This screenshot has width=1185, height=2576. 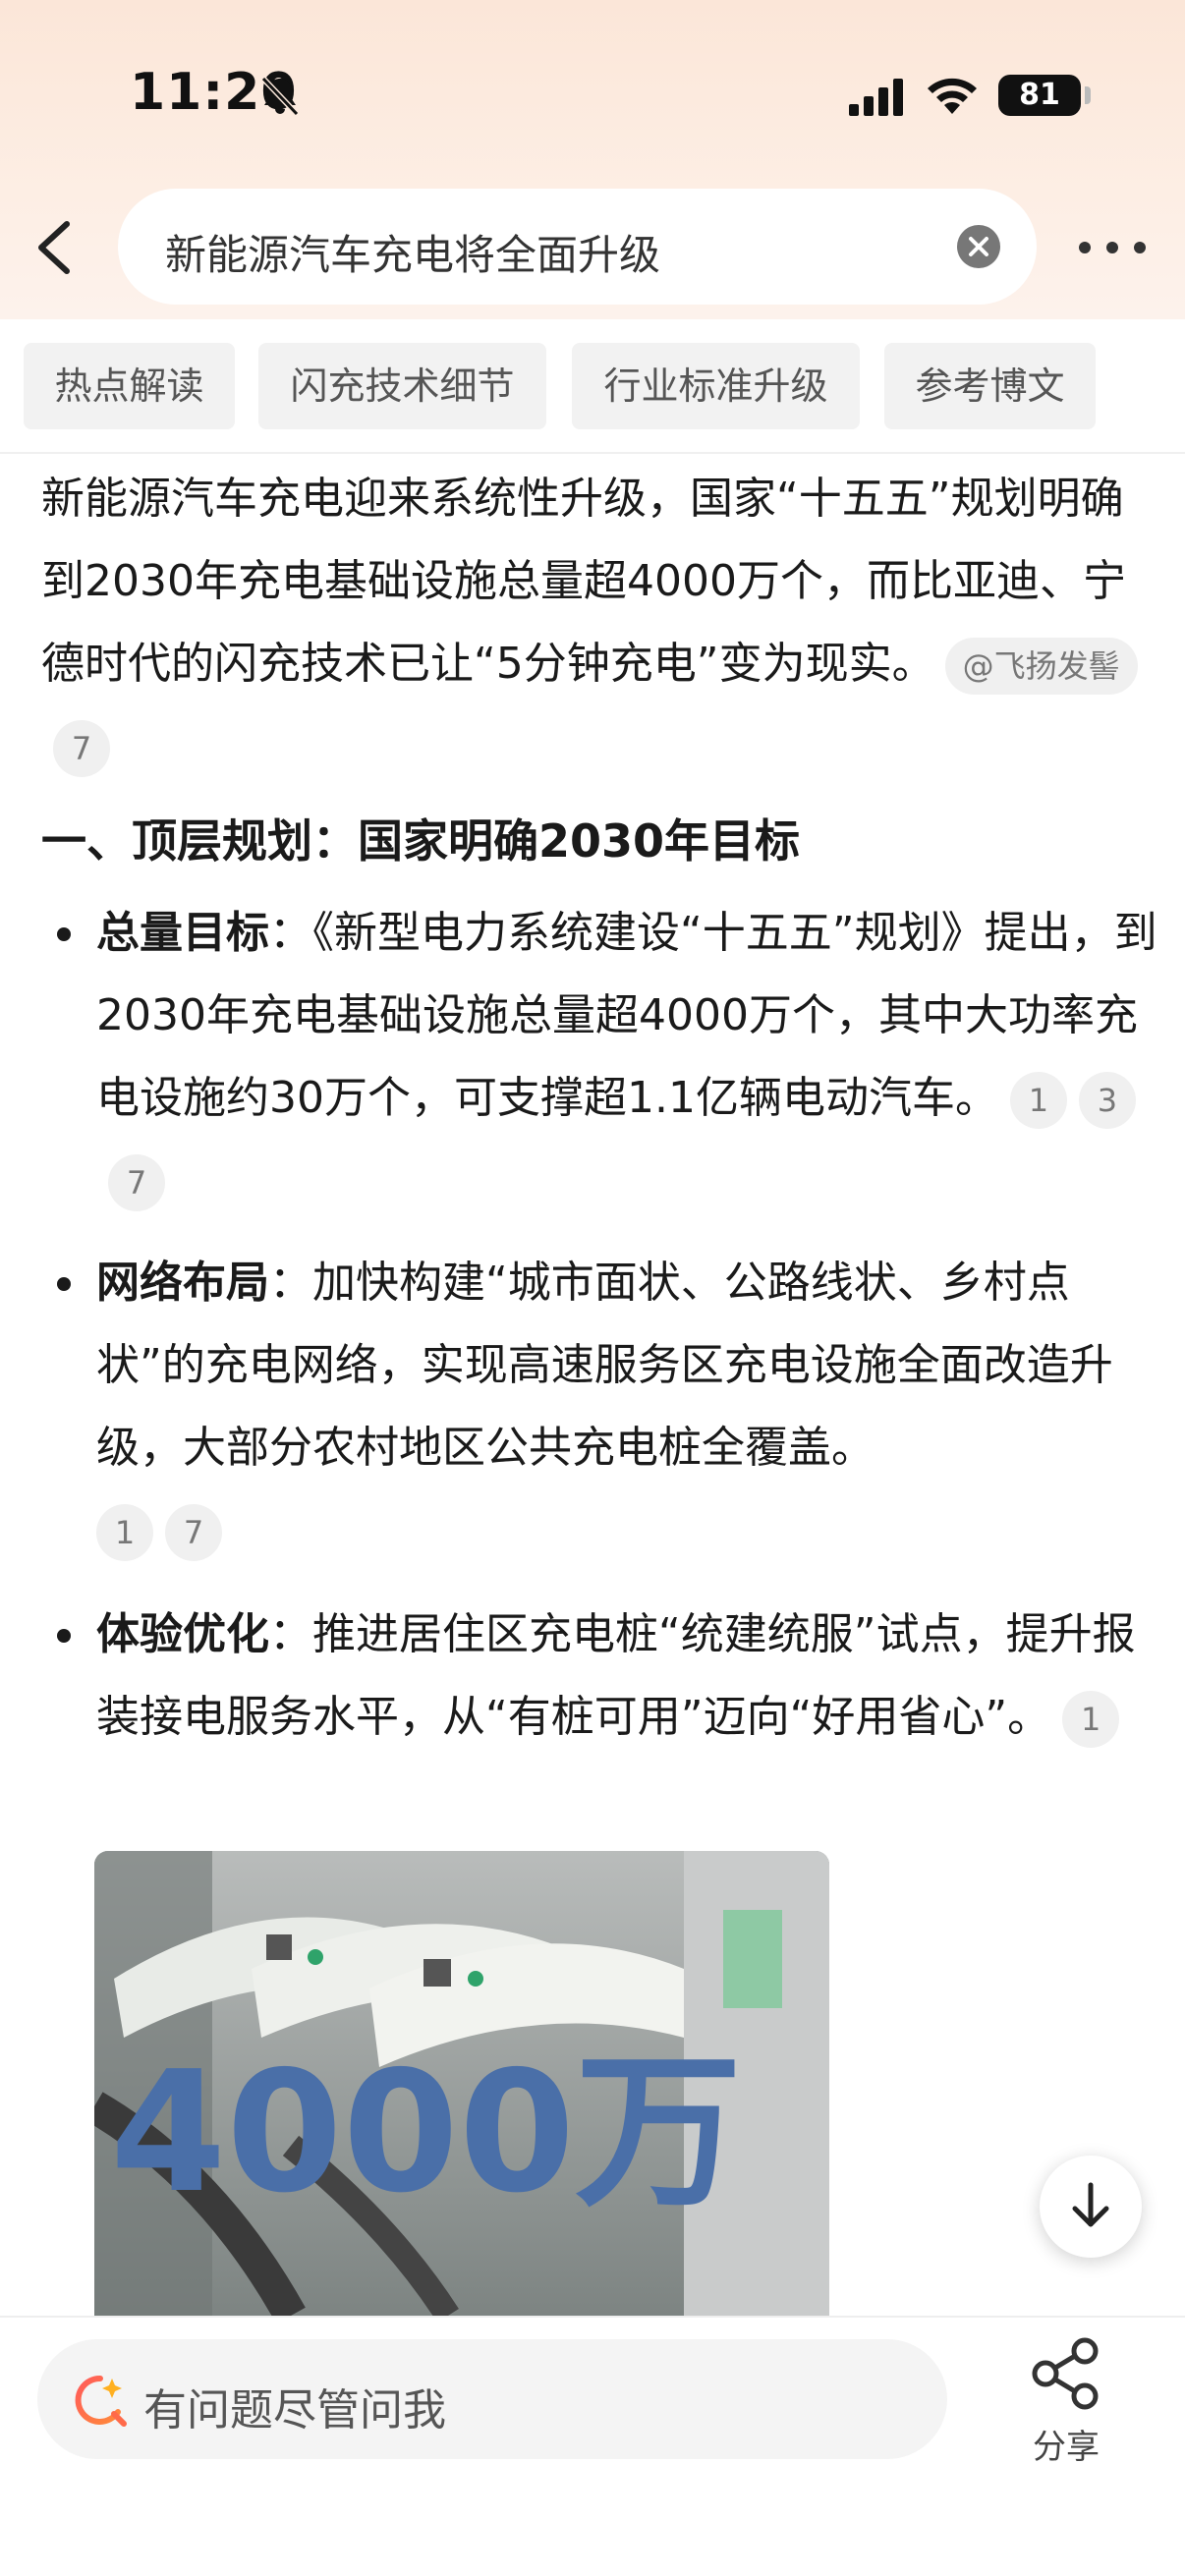 What do you see at coordinates (1066, 2444) in the screenshot?
I see `share-label: 分享` at bounding box center [1066, 2444].